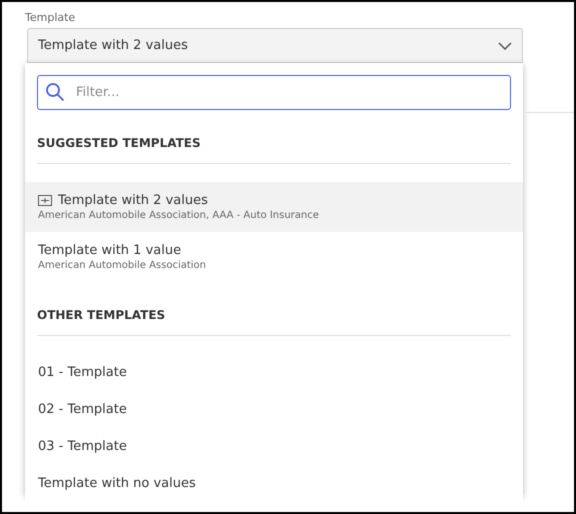  What do you see at coordinates (275, 45) in the screenshot?
I see `template-select: Template with 2 values` at bounding box center [275, 45].